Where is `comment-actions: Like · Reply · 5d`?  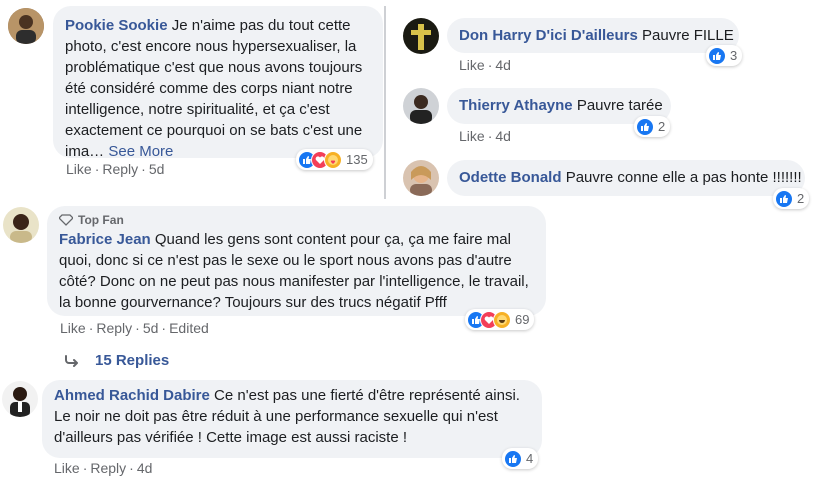 comment-actions: Like · Reply · 5d is located at coordinates (115, 169).